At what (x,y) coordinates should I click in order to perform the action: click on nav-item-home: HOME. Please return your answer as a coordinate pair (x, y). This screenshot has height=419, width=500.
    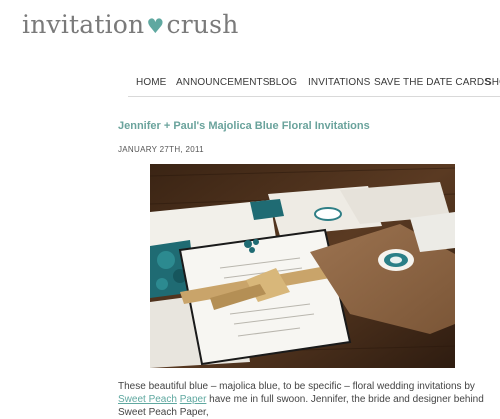
    Looking at the image, I should click on (151, 82).